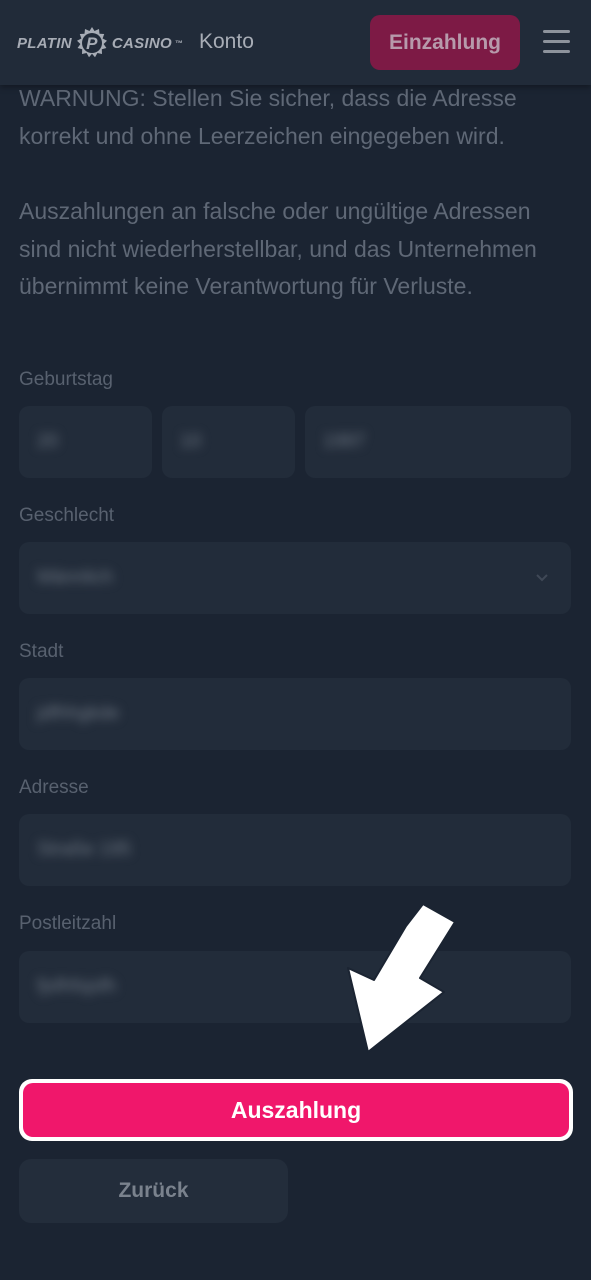 The image size is (591, 1280). What do you see at coordinates (226, 42) in the screenshot?
I see `nav-account-link: Konto` at bounding box center [226, 42].